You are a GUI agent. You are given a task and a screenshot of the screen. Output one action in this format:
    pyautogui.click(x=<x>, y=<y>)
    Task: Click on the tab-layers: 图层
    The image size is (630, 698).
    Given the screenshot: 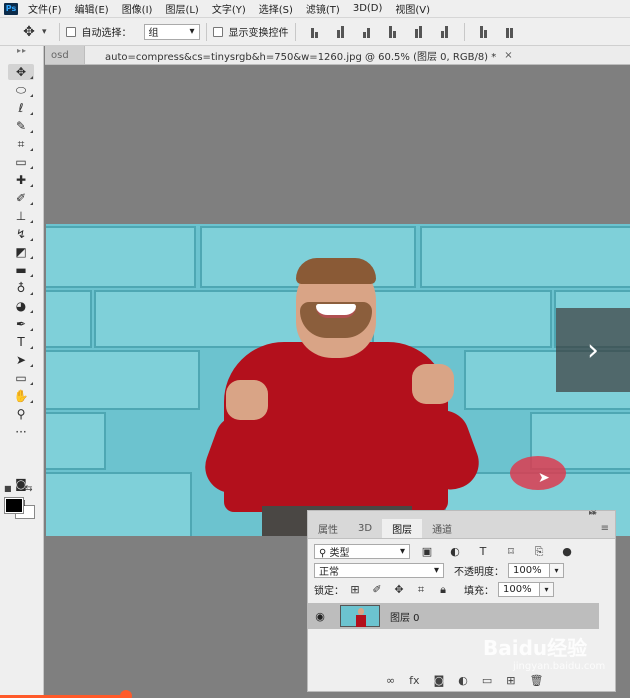 What is the action you would take?
    pyautogui.click(x=402, y=528)
    